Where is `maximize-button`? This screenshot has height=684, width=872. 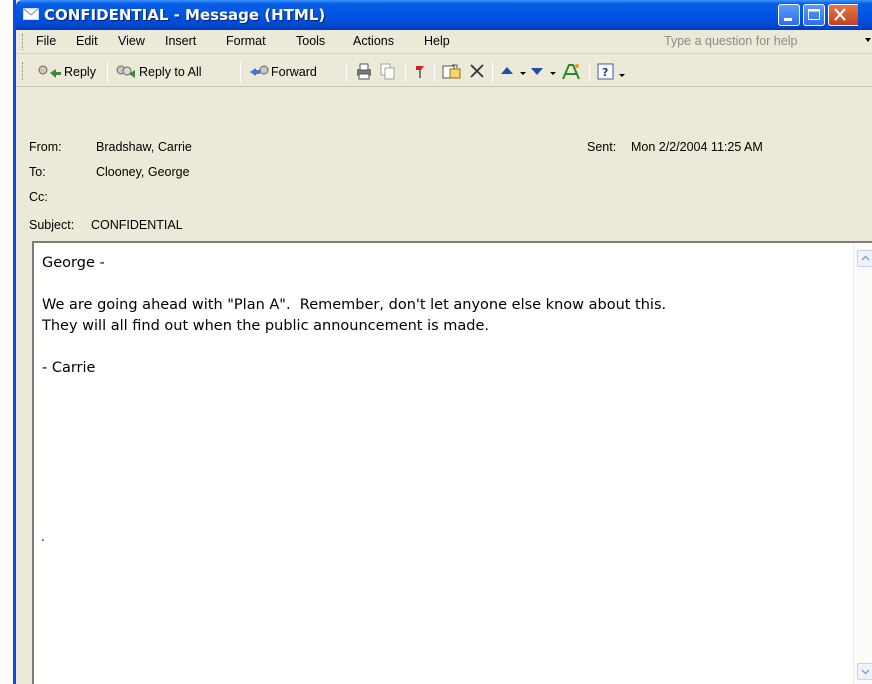
maximize-button is located at coordinates (814, 15).